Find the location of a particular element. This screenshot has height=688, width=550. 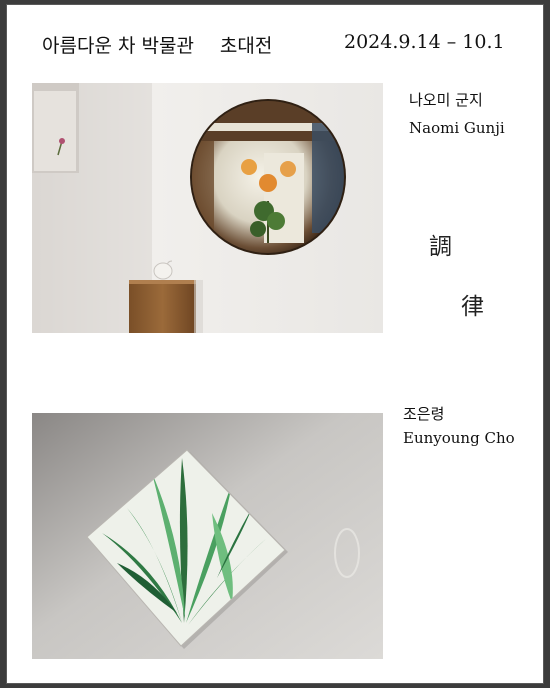

poster-title: 아름다운 차 박물관 초대전 is located at coordinates (157, 44).